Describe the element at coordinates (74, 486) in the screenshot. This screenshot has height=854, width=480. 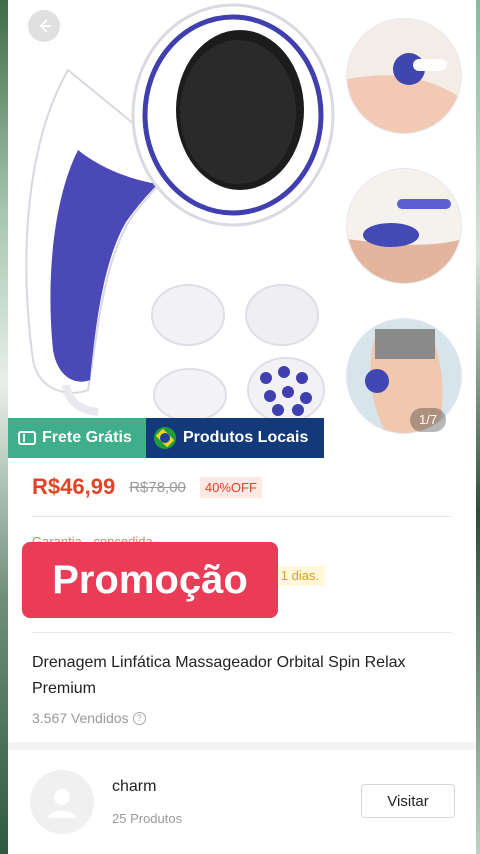
I see `current-price: R$46,99` at that location.